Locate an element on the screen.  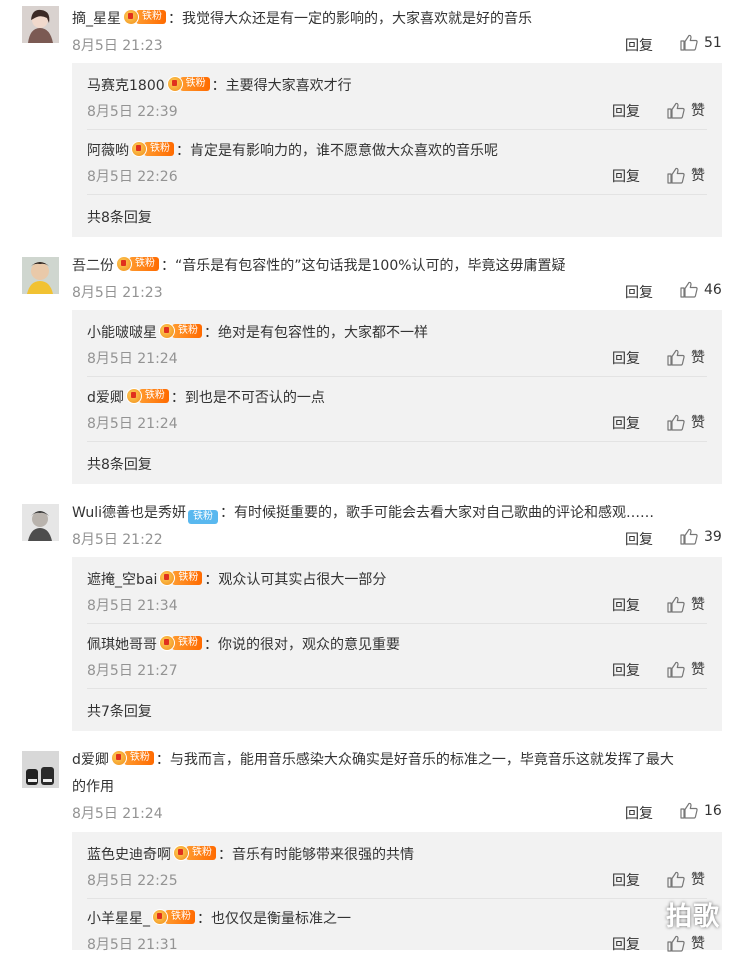
list-item: 小能啵啵星 铁粉 ：绝对是有包容性的，大家都不一样 is located at coordinates (257, 332).